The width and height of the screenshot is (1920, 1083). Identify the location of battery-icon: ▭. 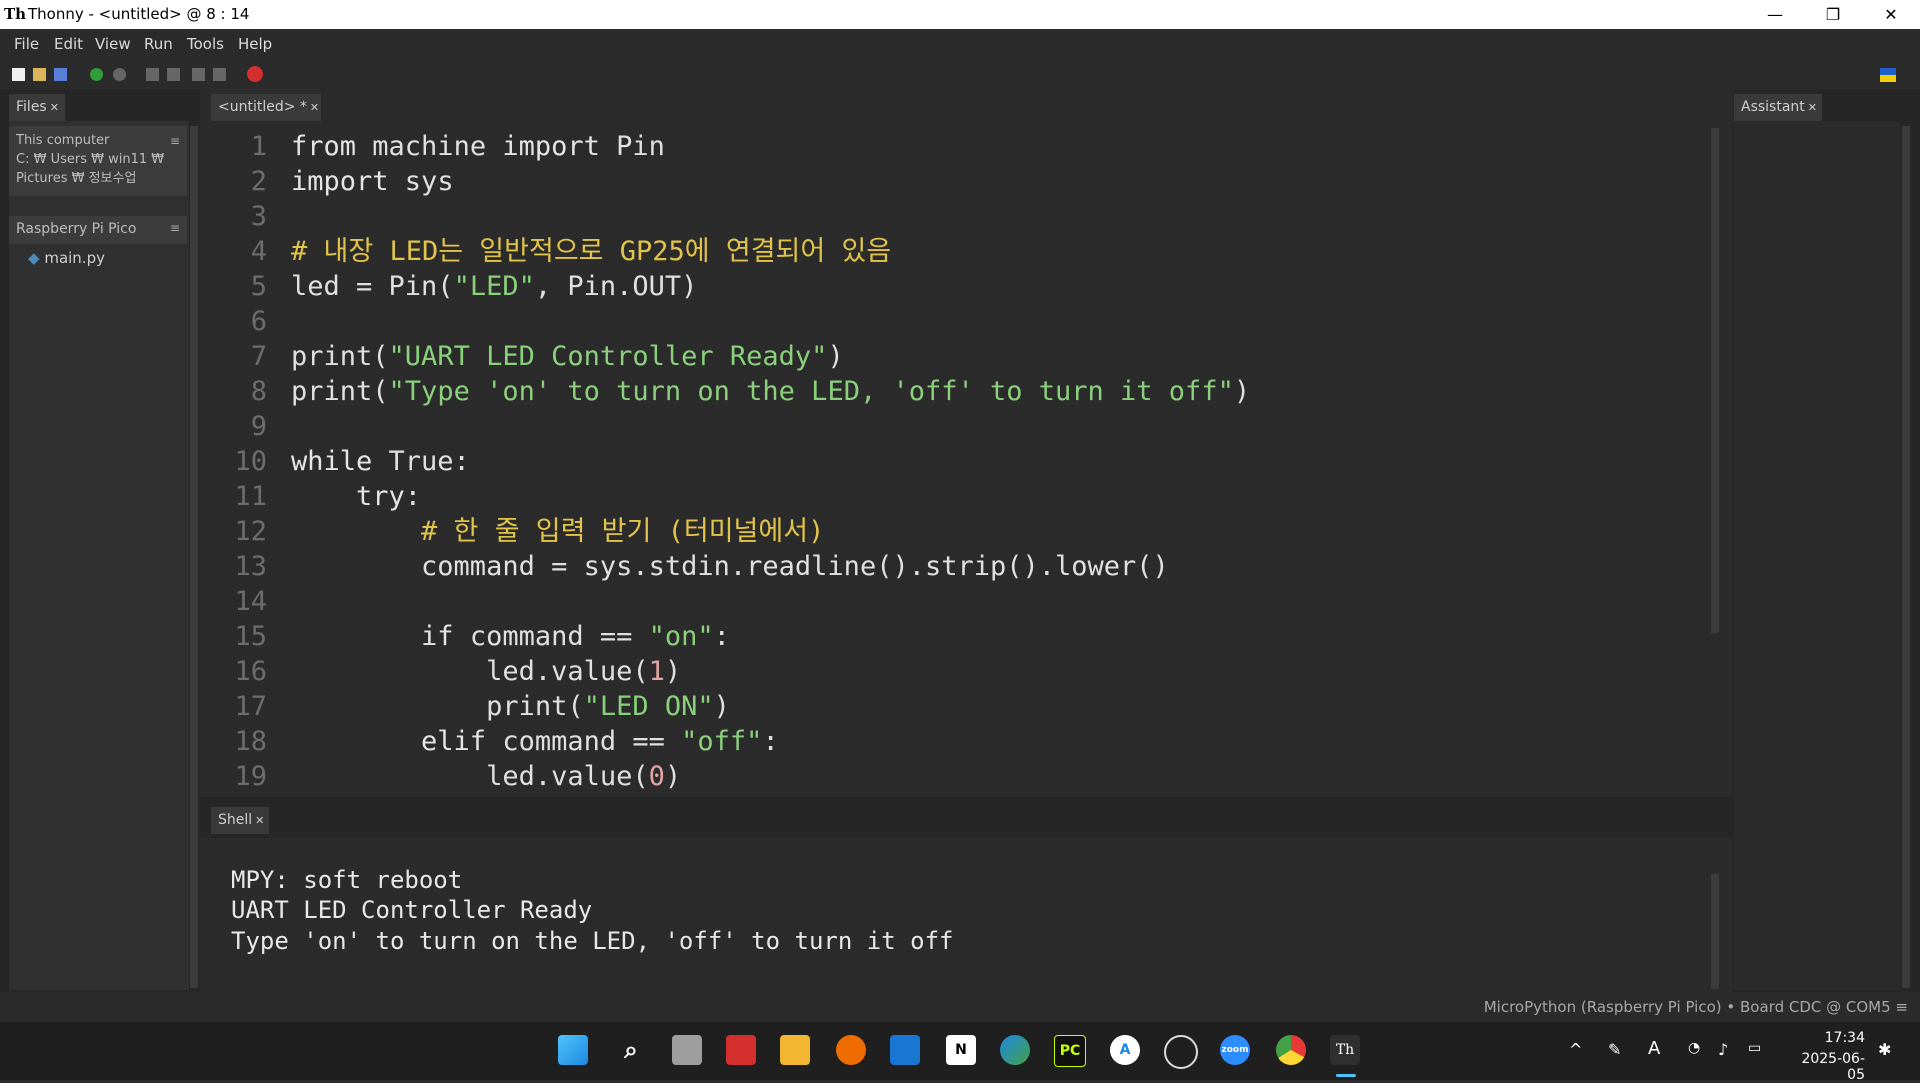
(1754, 1048).